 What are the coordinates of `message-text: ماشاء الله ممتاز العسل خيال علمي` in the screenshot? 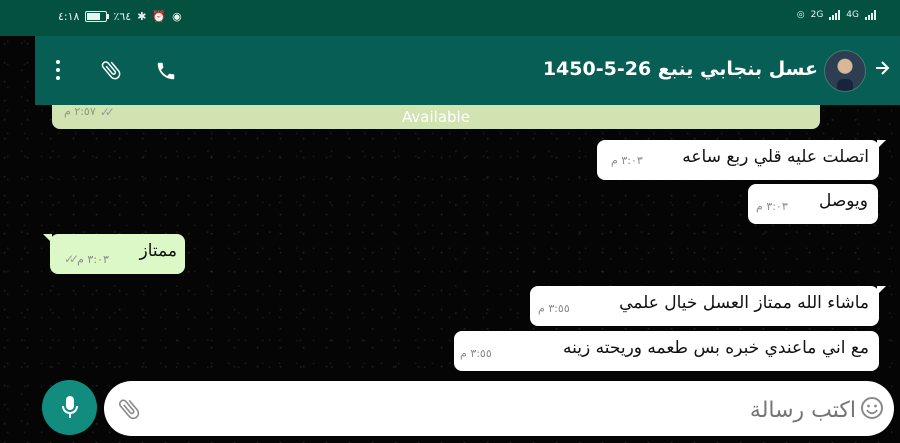 It's located at (744, 303).